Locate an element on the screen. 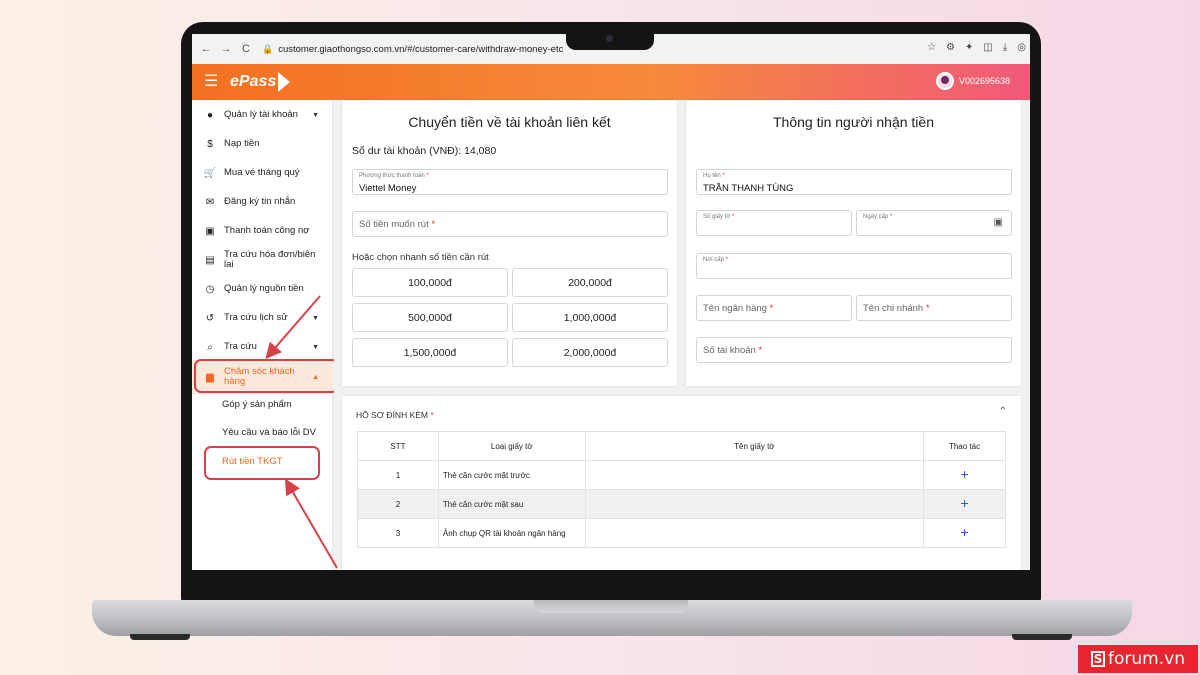  camera-notch is located at coordinates (610, 39).